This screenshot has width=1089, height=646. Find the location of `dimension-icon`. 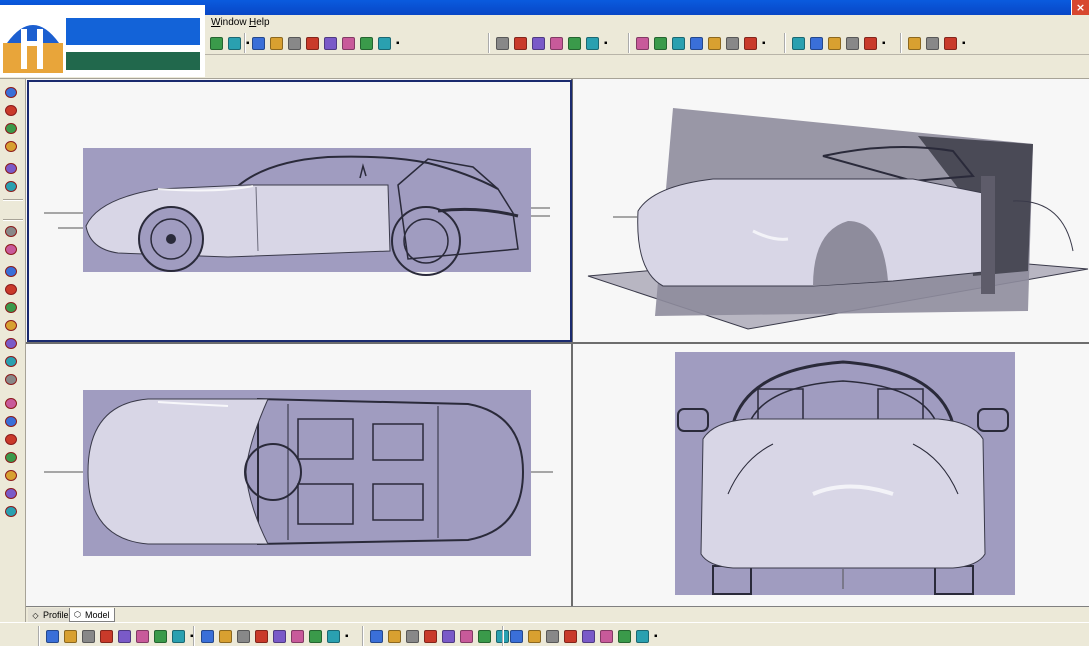

dimension-icon is located at coordinates (798, 43).